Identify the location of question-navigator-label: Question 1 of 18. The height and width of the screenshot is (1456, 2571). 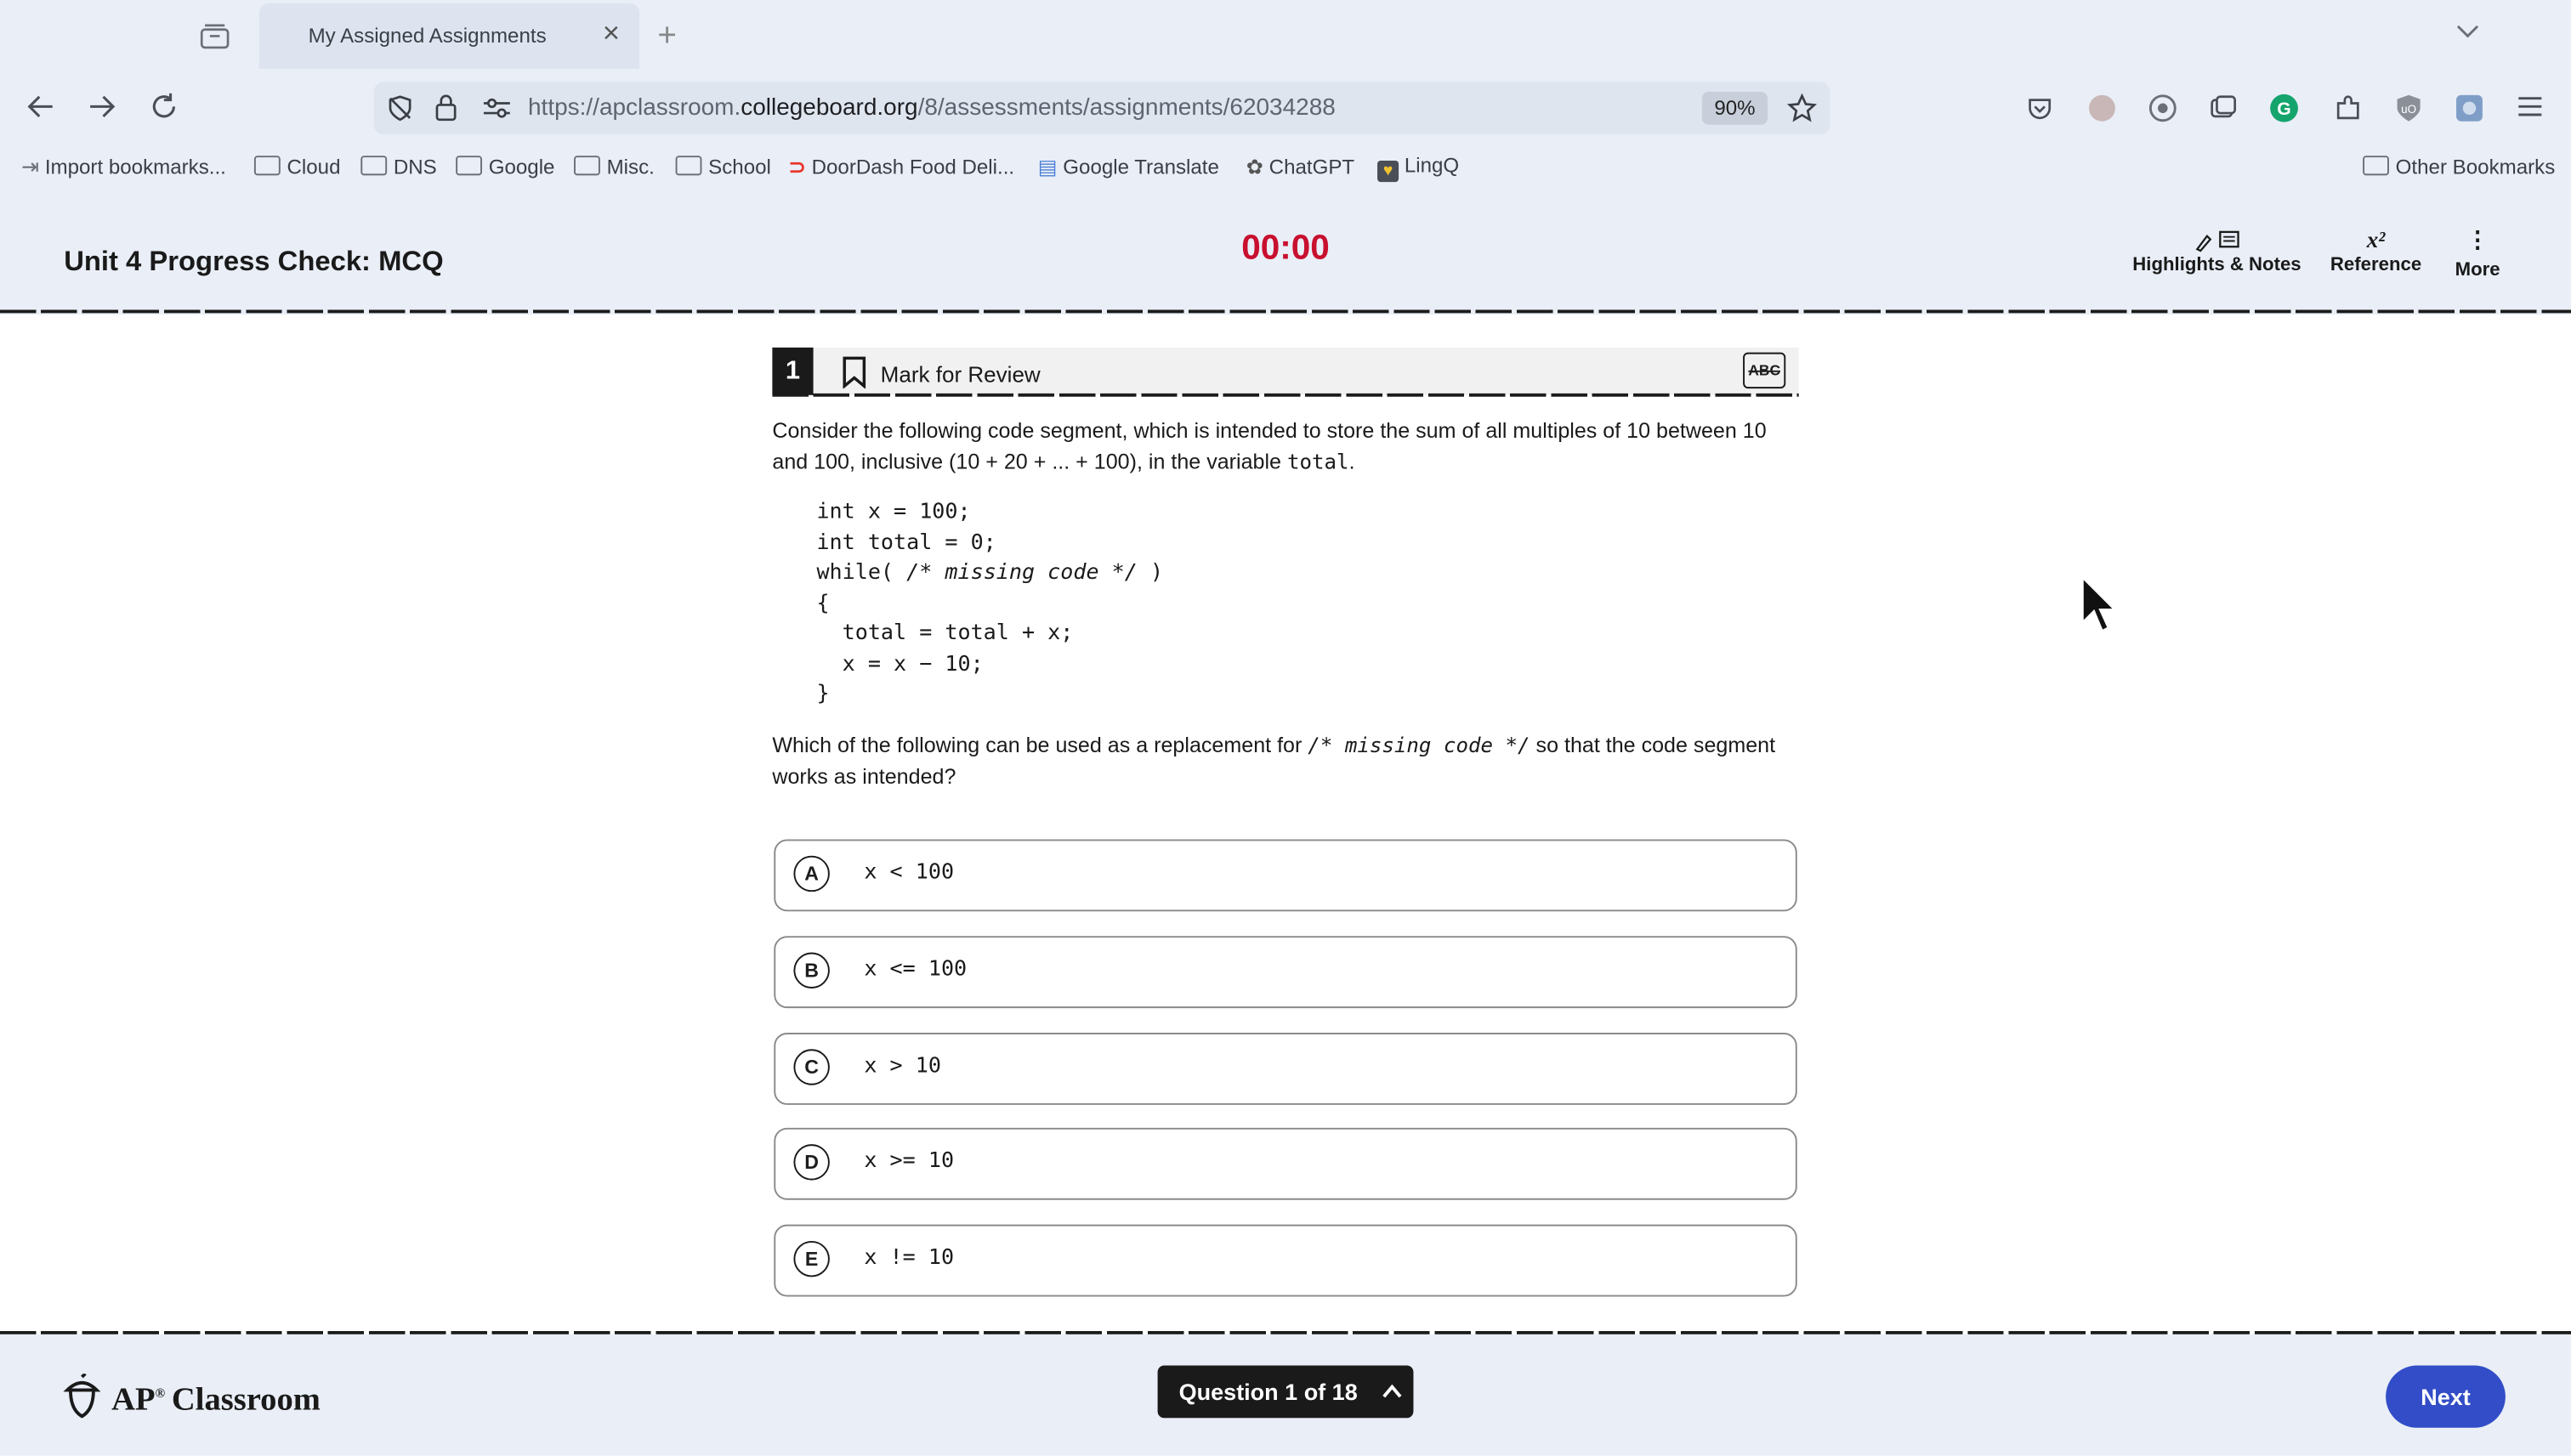
(1268, 1392).